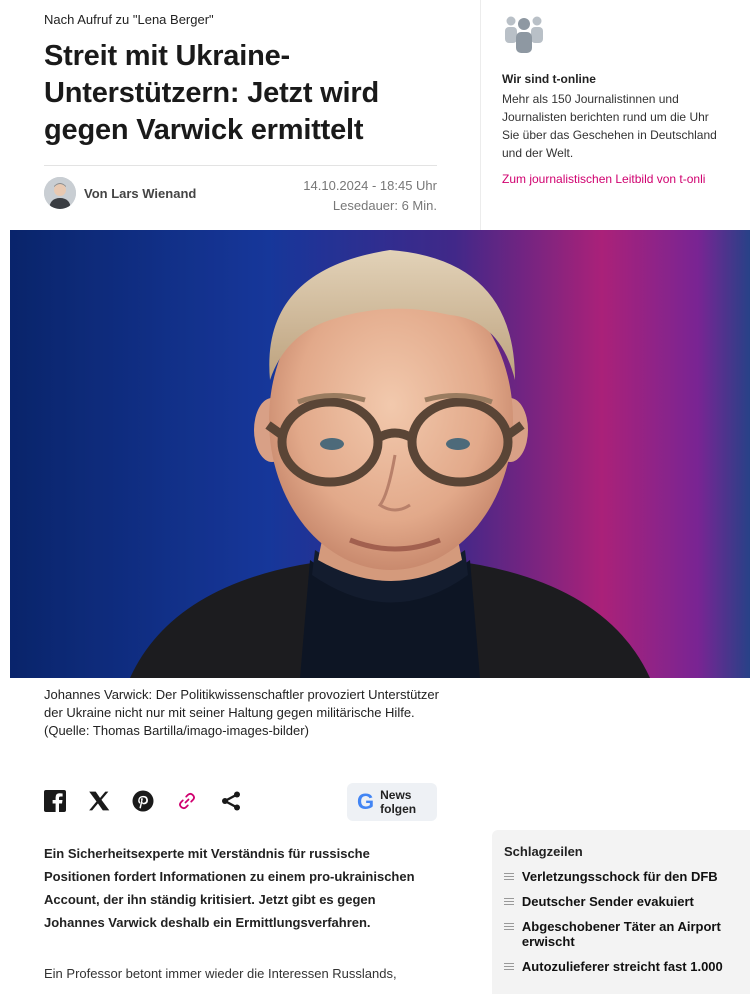 The height and width of the screenshot is (994, 750). I want to click on headline-item: Autozulieferer streicht fast 1.000, so click(627, 966).